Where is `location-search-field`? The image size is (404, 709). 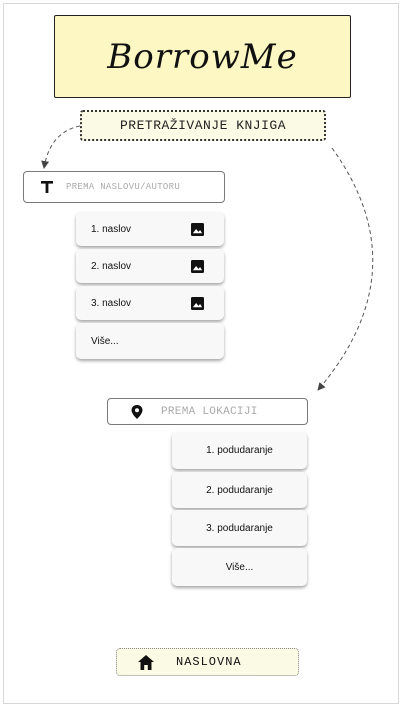
location-search-field is located at coordinates (207, 411).